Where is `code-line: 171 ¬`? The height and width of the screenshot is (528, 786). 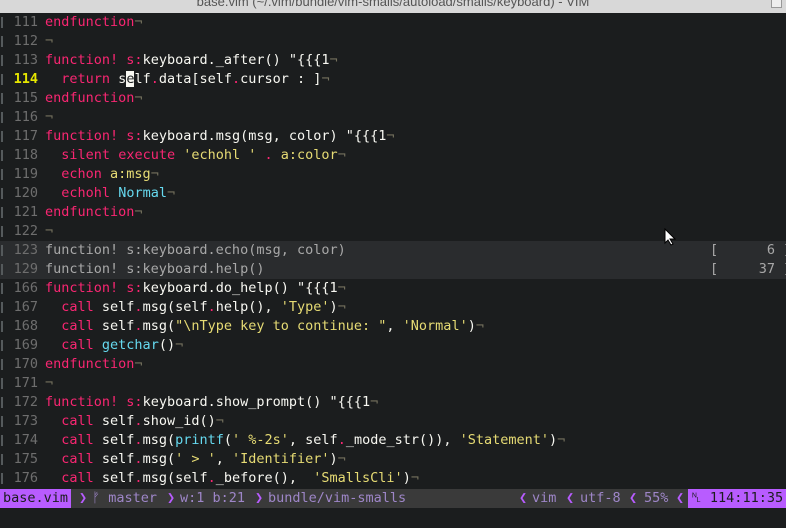
code-line: 171 ¬ is located at coordinates (393, 383).